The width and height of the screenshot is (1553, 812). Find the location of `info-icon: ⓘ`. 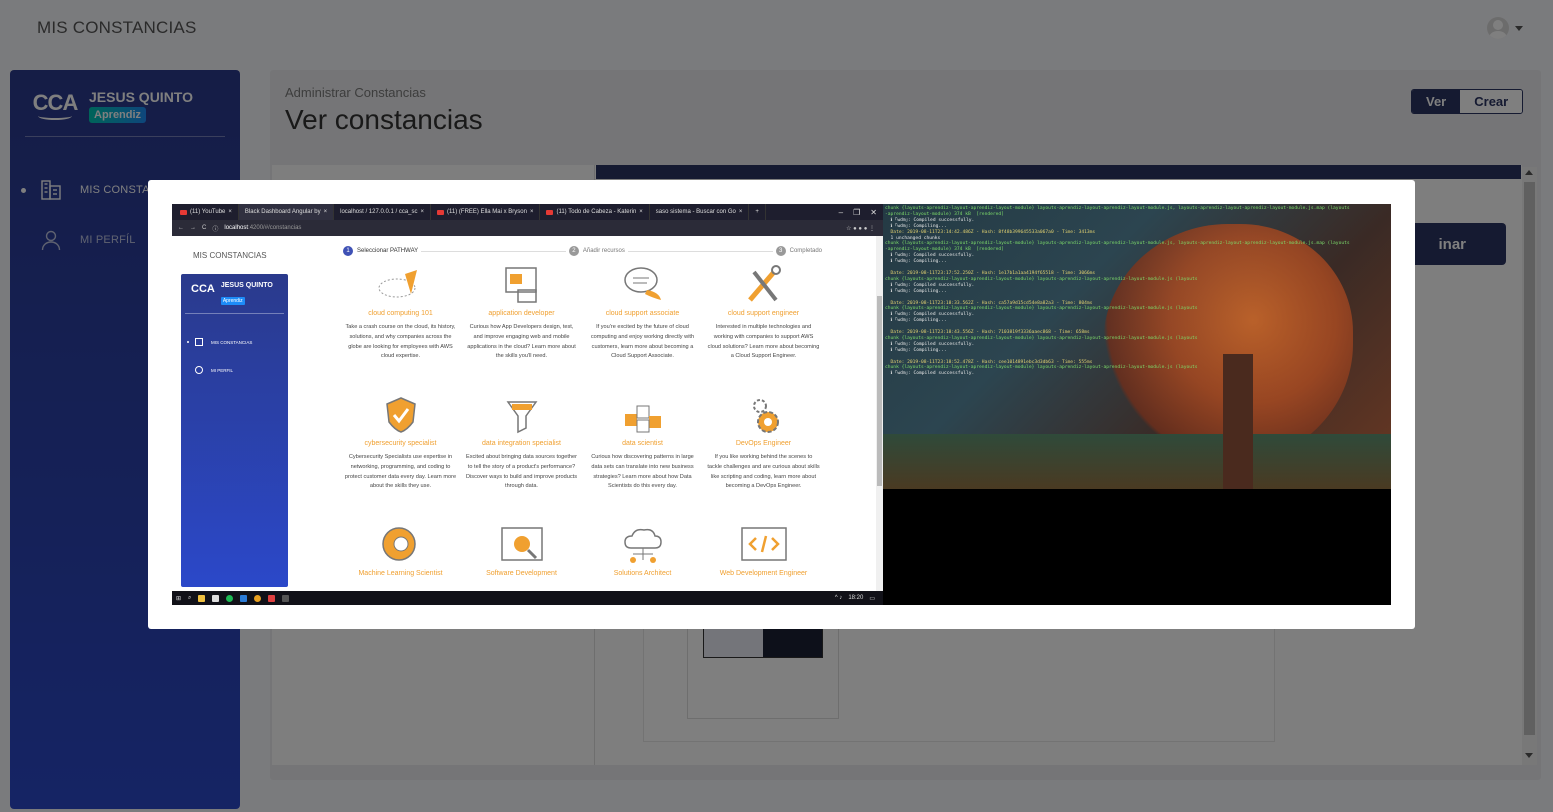

info-icon: ⓘ is located at coordinates (215, 229).